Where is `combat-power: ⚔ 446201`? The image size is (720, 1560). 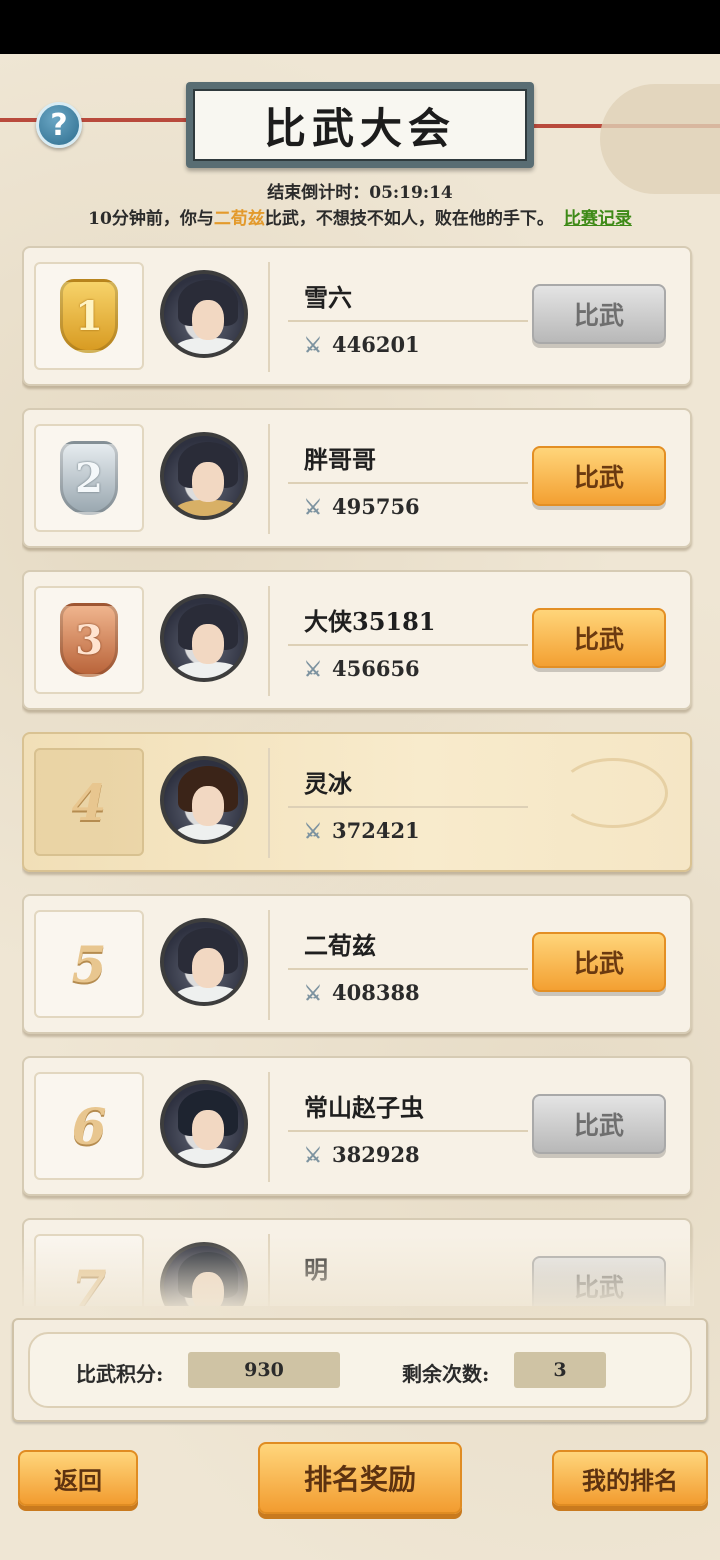
combat-power: ⚔ 446201 is located at coordinates (362, 344).